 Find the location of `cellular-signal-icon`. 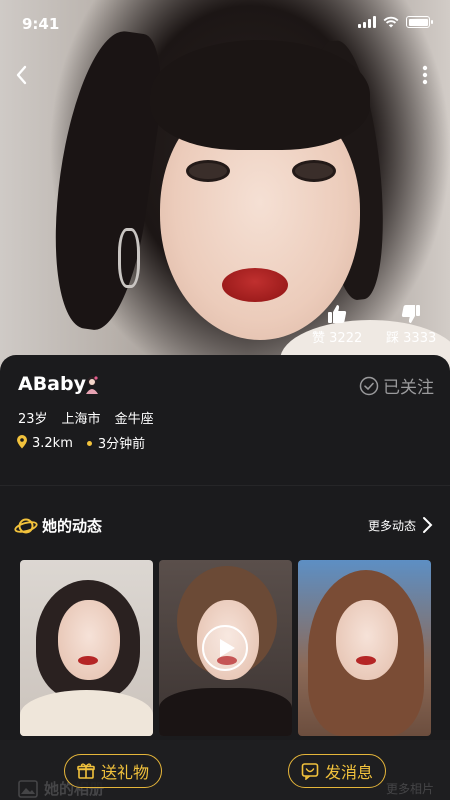

cellular-signal-icon is located at coordinates (367, 22).